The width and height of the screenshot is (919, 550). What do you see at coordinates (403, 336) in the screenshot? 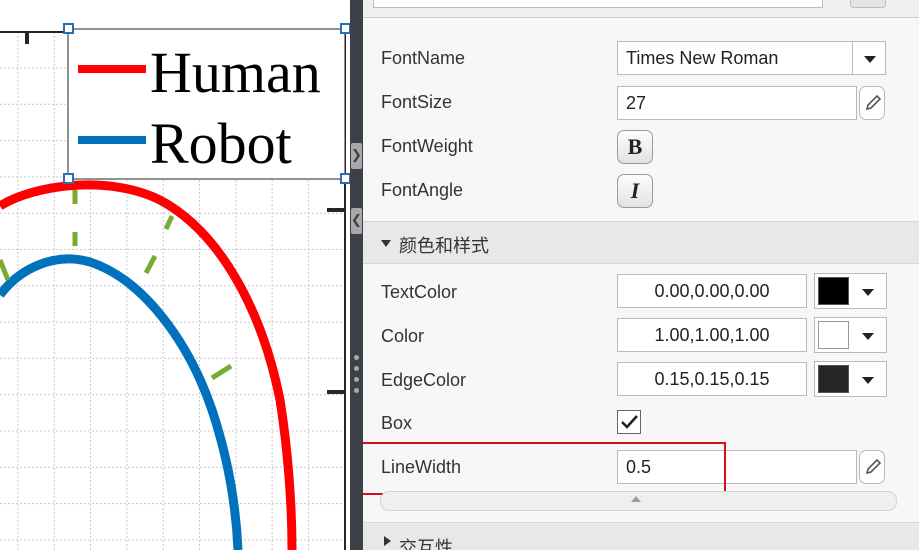
I see `color-label: Color` at bounding box center [403, 336].